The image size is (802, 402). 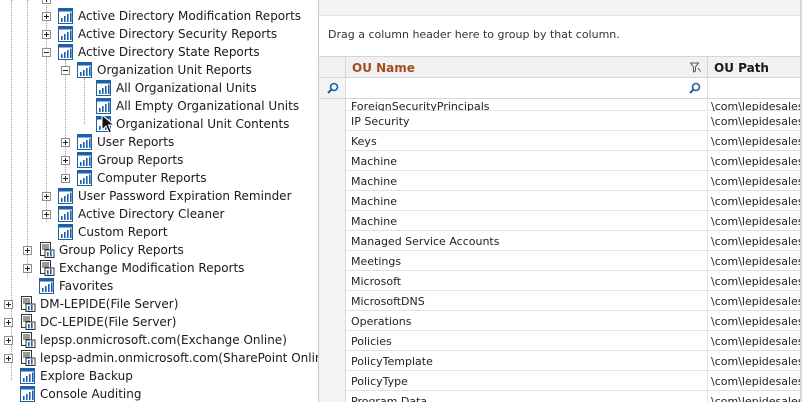 I want to click on tree-item: Active Directory Security Reports, so click(x=159, y=34).